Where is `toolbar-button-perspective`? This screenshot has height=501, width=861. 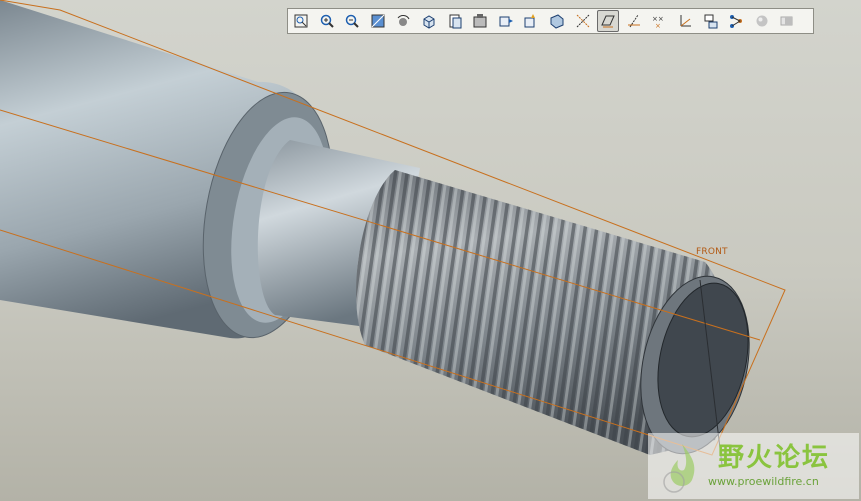 toolbar-button-perspective is located at coordinates (557, 21).